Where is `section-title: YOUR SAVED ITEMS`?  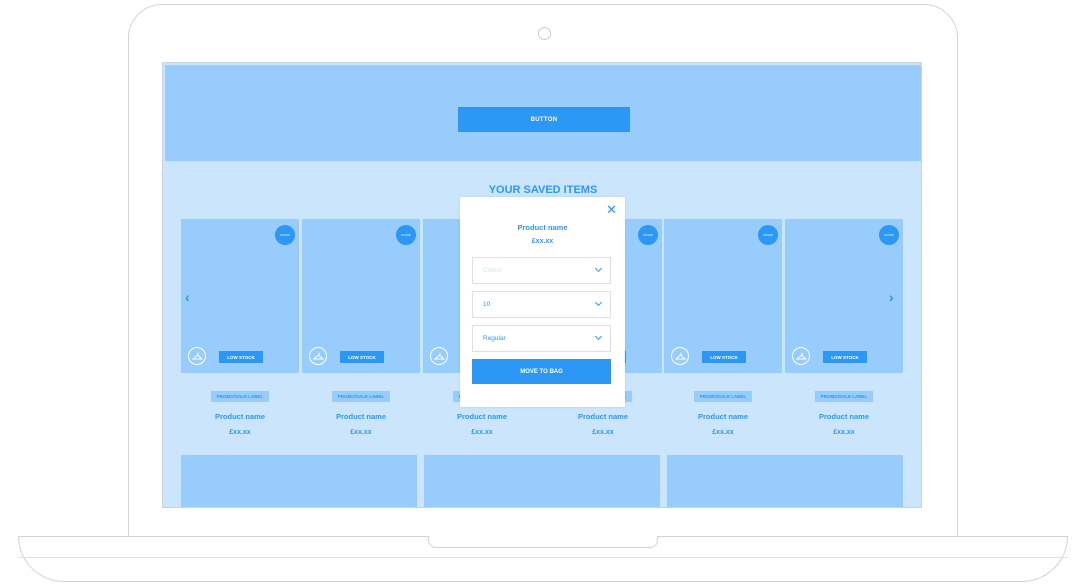
section-title: YOUR SAVED ITEMS is located at coordinates (543, 190).